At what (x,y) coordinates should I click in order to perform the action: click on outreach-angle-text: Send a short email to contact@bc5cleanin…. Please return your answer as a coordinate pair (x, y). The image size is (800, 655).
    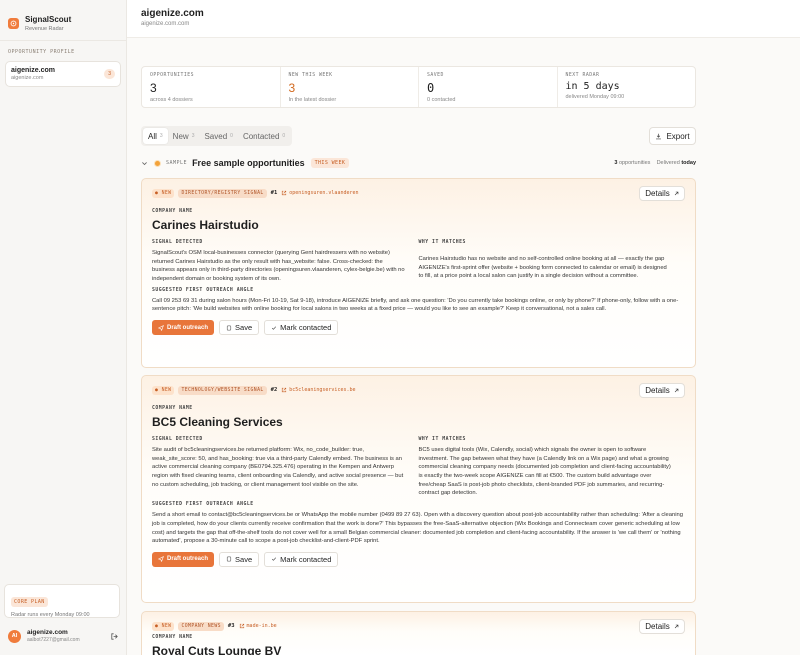
    Looking at the image, I should click on (417, 528).